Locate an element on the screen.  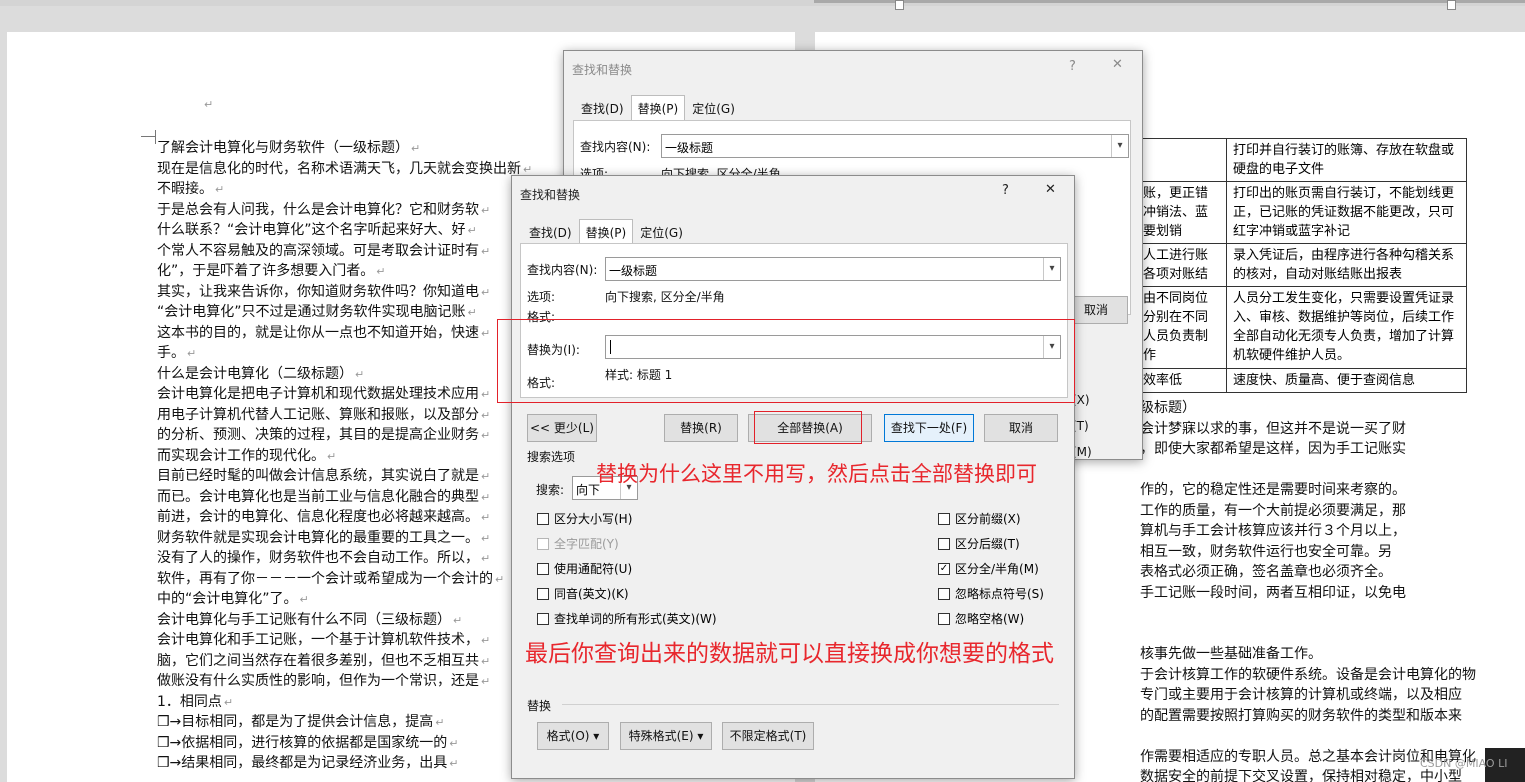
doc-line: 用电子计算机代替人工记账、算账和报账，以及部分 ↵ is located at coordinates (344, 415).